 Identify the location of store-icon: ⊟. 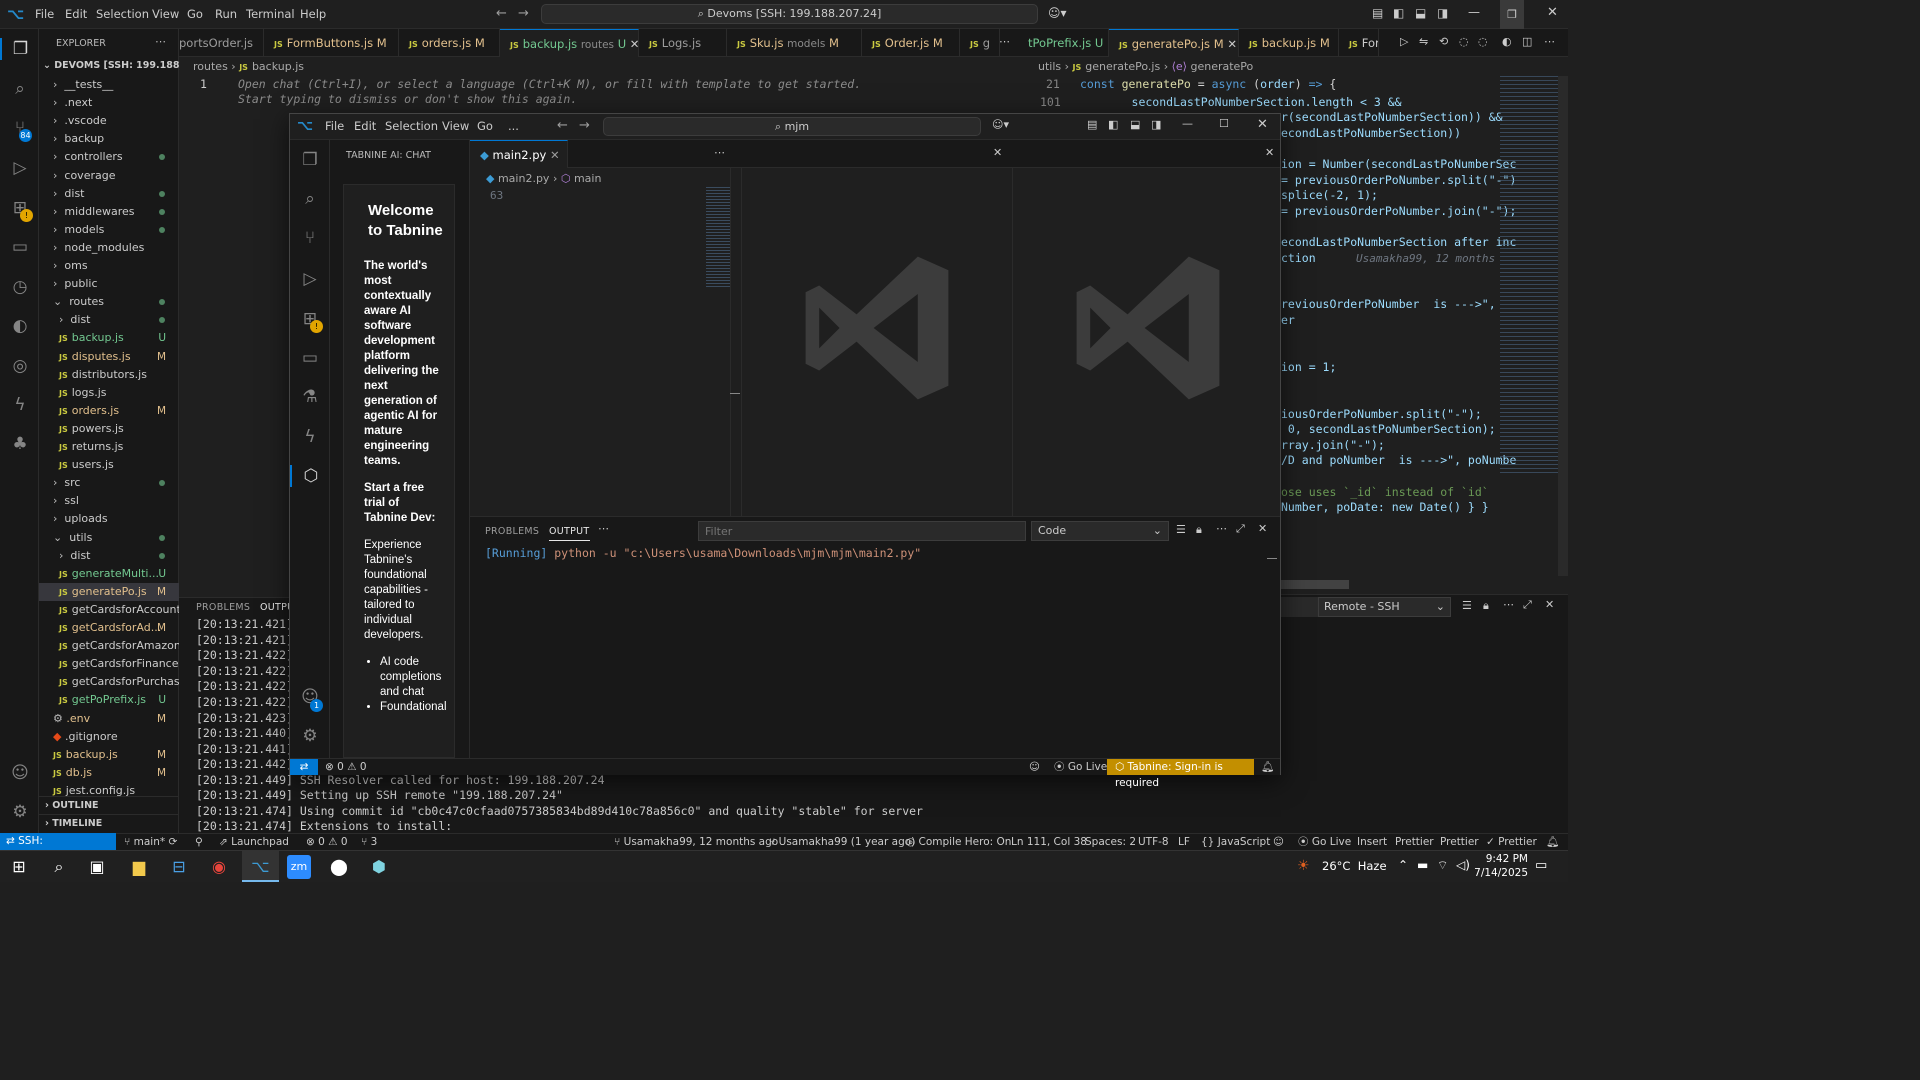
(179, 867).